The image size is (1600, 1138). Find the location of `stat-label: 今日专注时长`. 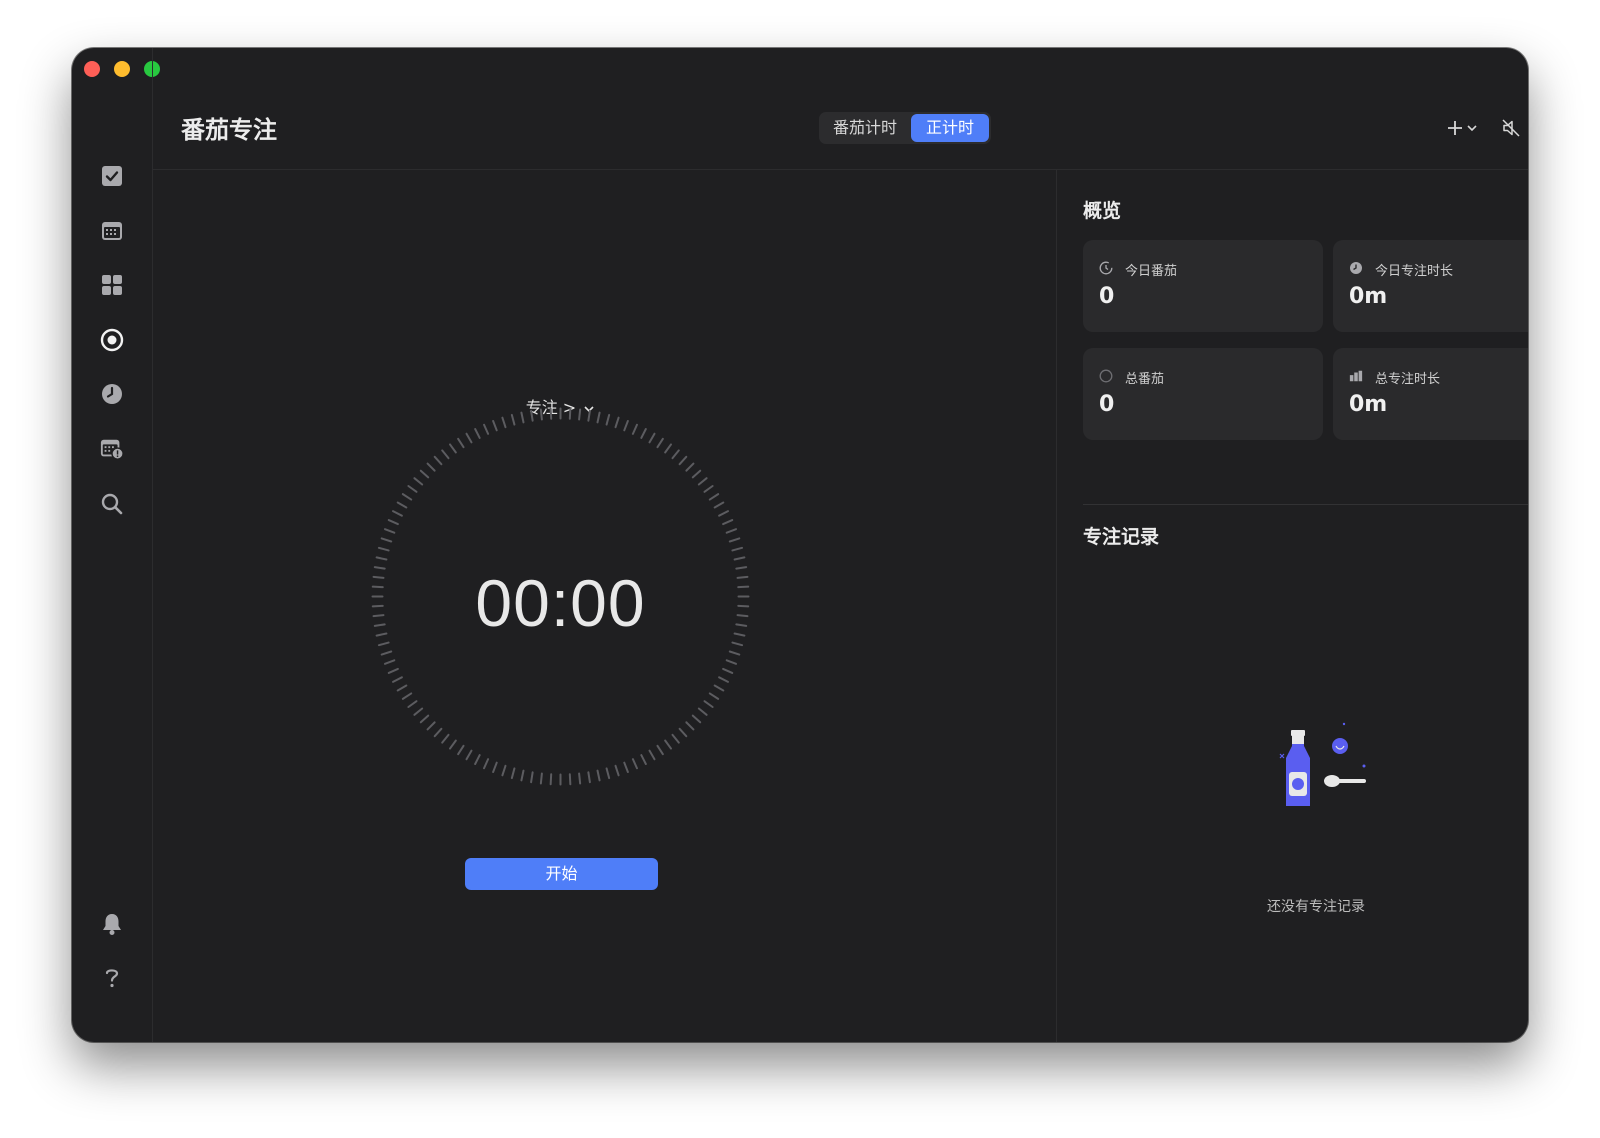

stat-label: 今日专注时长 is located at coordinates (1414, 271).